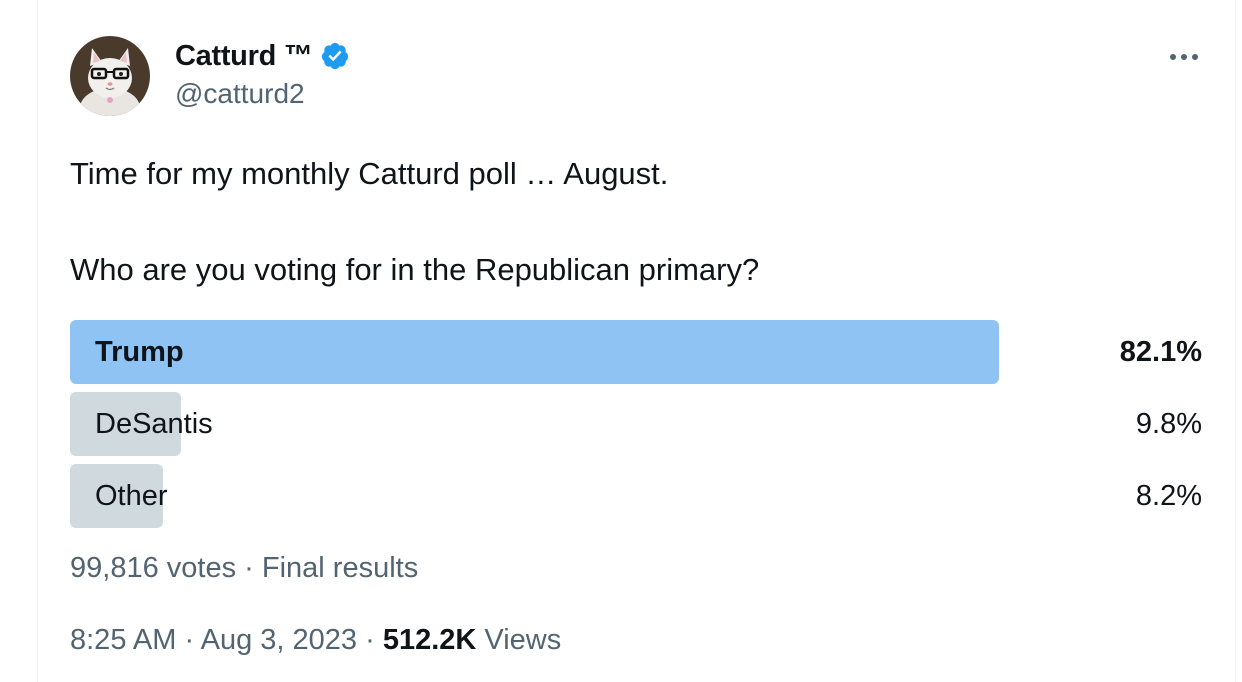 The image size is (1242, 682). What do you see at coordinates (523, 640) in the screenshot?
I see `views-label: Views` at bounding box center [523, 640].